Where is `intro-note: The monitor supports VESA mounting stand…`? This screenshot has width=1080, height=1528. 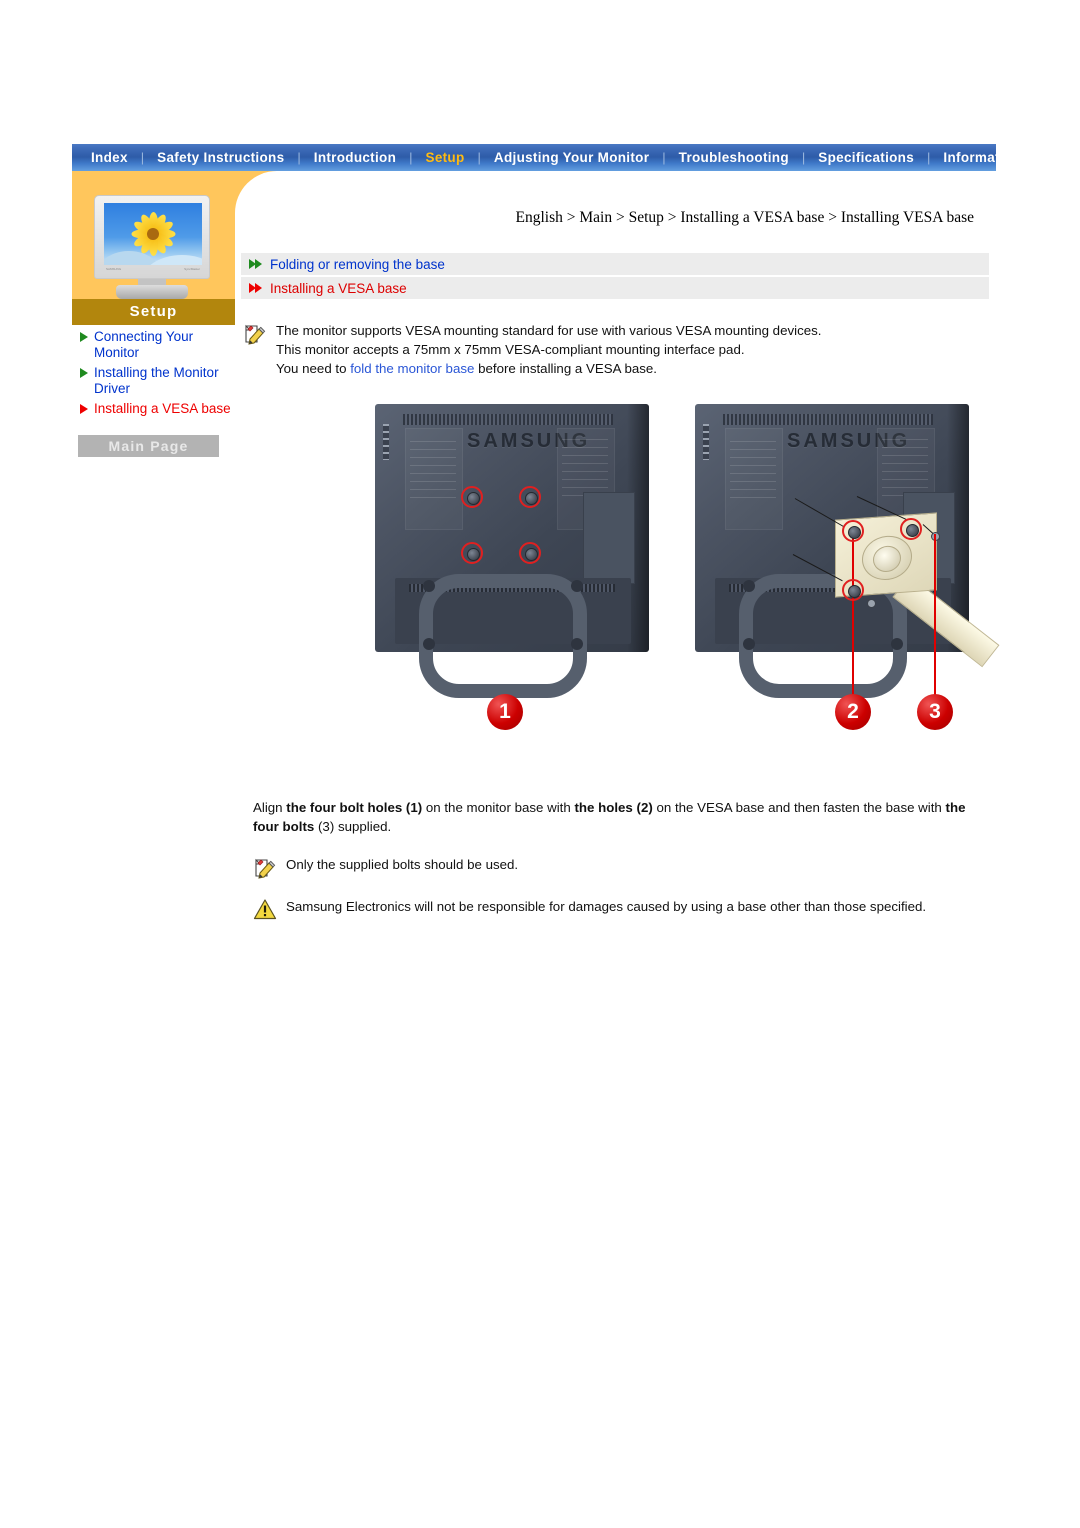 intro-note: The monitor supports VESA mounting stand… is located at coordinates (619, 349).